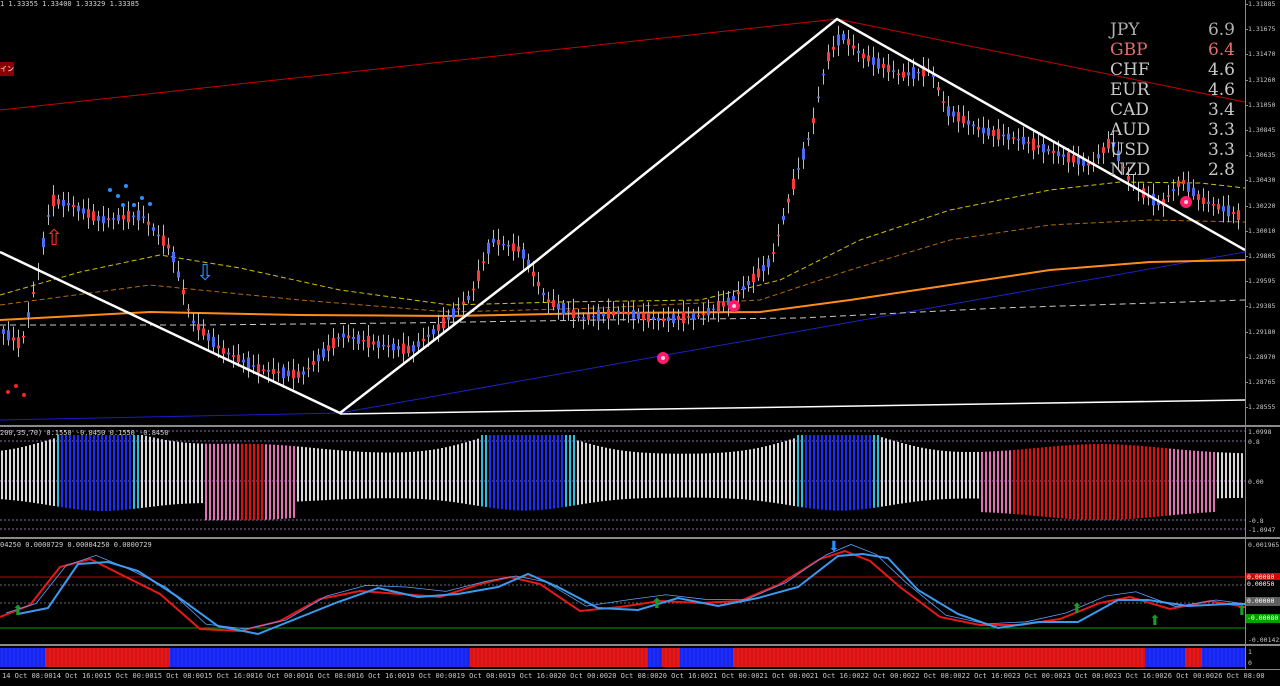 The image size is (1280, 686). I want to click on time-label: 23 Oct 16:00, so click(1138, 676).